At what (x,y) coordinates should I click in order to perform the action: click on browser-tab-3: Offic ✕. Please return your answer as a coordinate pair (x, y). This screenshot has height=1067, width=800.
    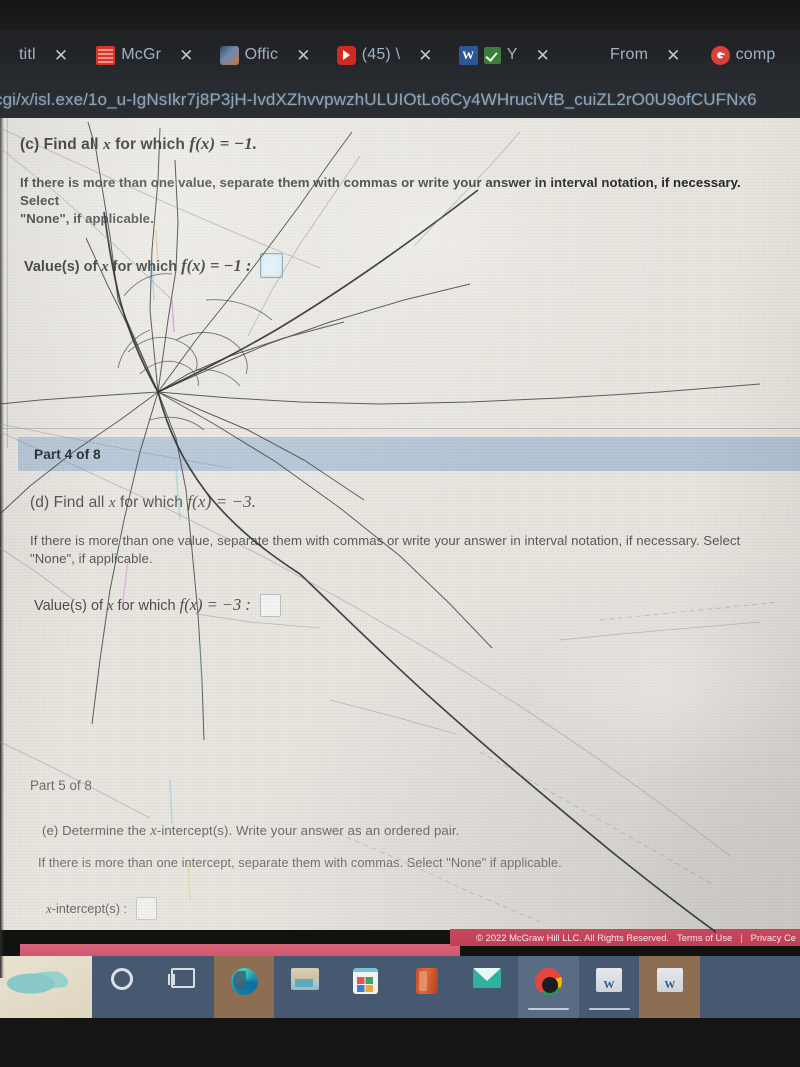
    Looking at the image, I should click on (271, 55).